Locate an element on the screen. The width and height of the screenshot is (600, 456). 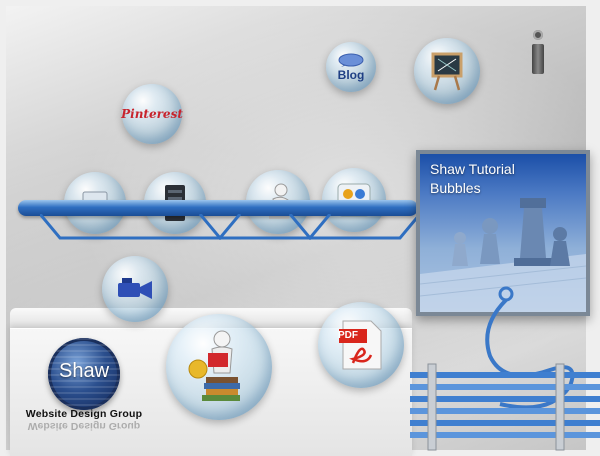
tutorial-title-line1: Shaw Tutorial is located at coordinates (472, 169).